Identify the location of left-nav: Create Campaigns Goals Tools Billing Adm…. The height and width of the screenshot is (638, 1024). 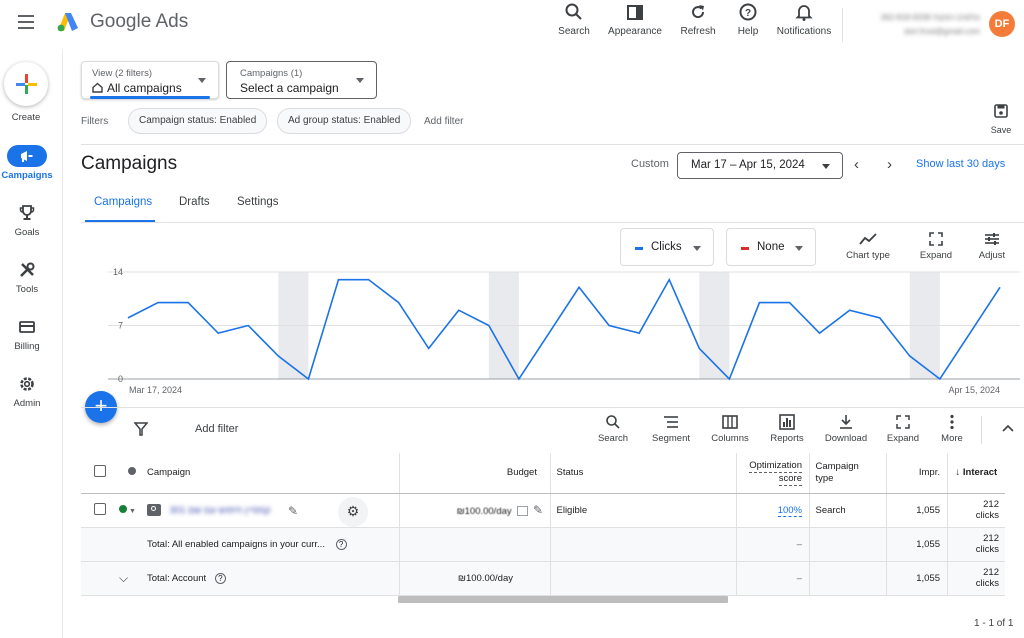
(32, 344).